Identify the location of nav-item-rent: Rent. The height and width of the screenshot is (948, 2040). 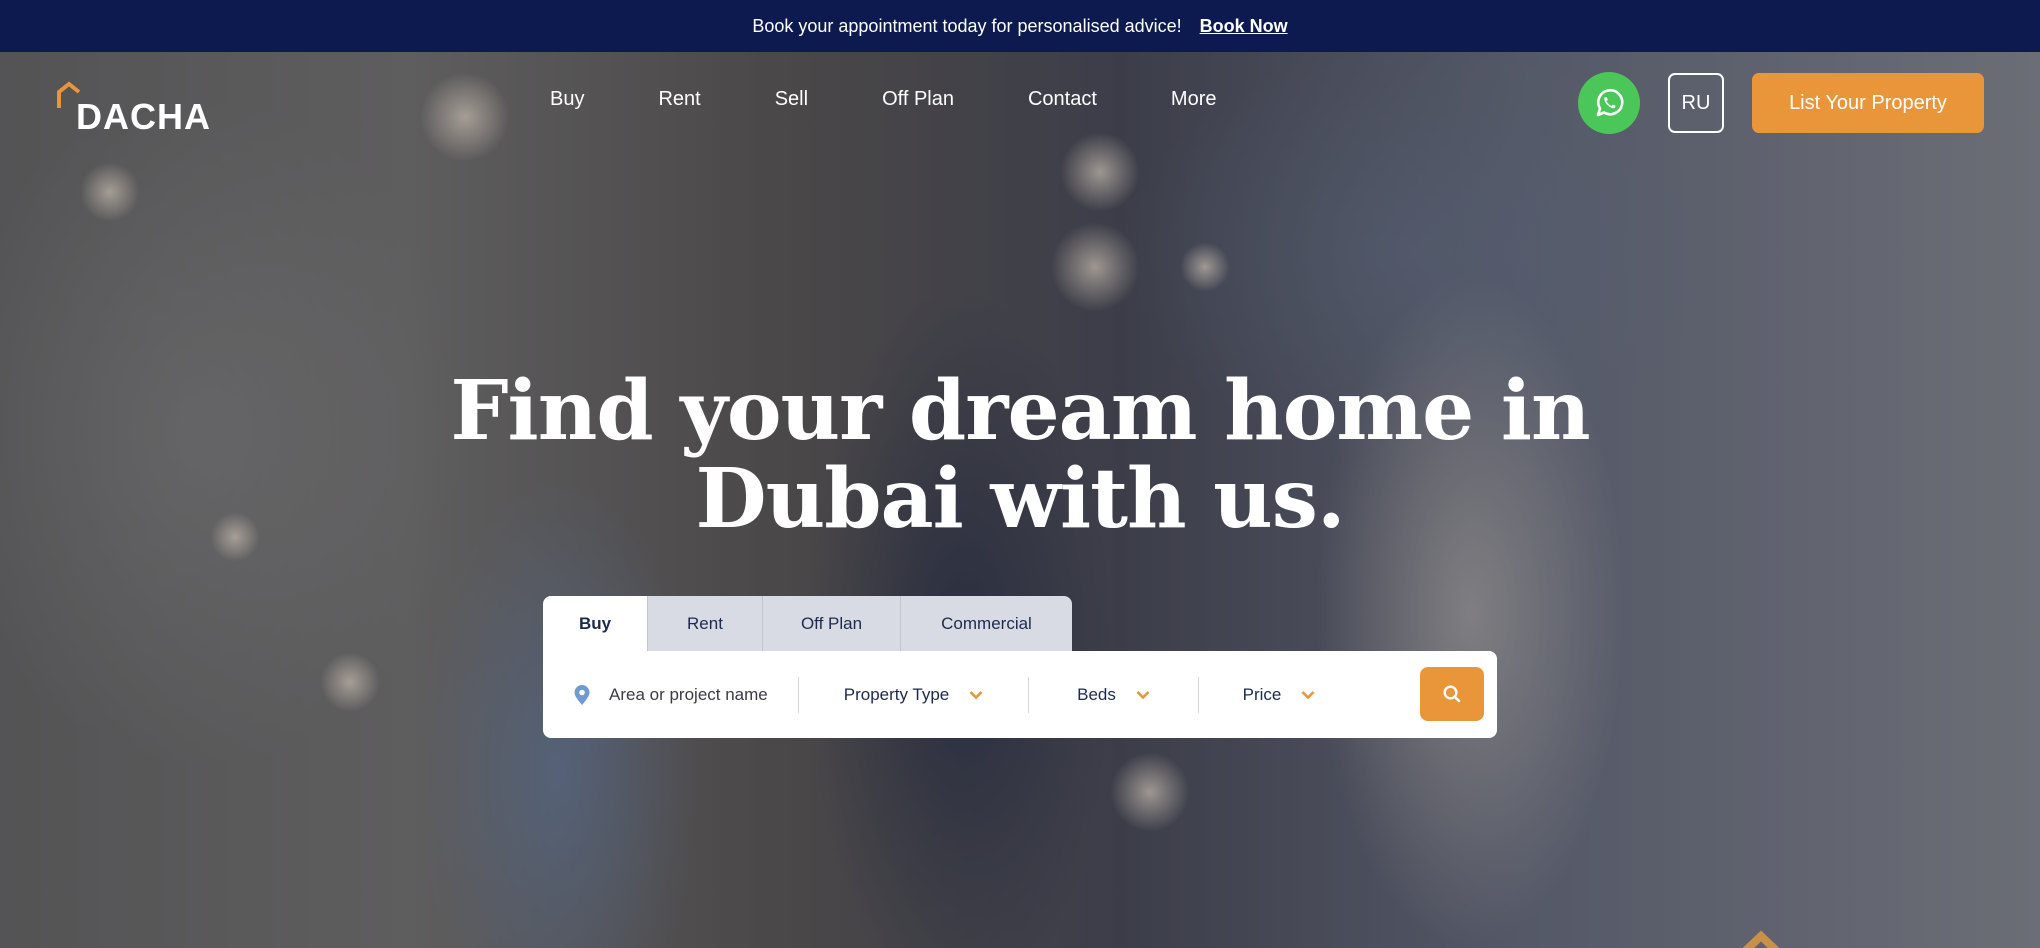
(679, 99).